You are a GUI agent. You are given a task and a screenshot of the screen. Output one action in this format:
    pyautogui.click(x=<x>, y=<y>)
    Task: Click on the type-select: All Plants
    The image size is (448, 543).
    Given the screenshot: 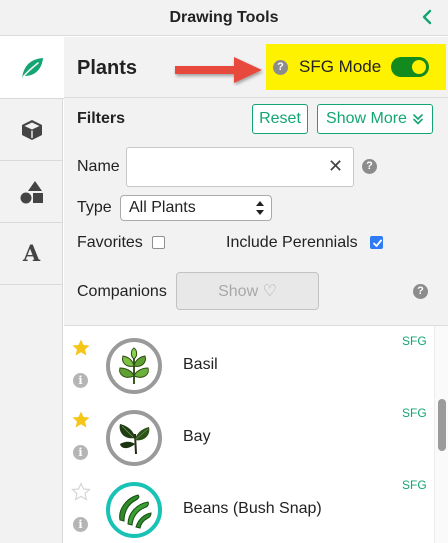 What is the action you would take?
    pyautogui.click(x=196, y=208)
    